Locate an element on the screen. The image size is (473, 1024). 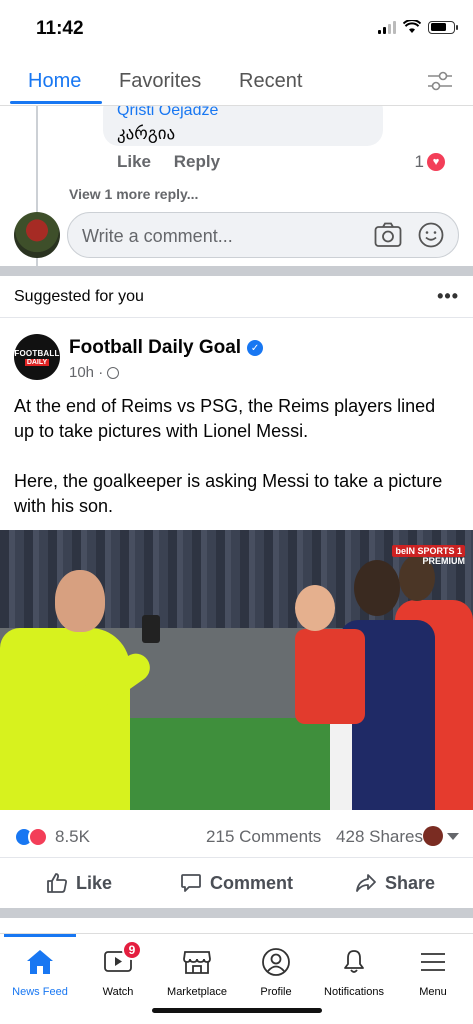
nav-profile: Profile is located at coordinates (276, 972).